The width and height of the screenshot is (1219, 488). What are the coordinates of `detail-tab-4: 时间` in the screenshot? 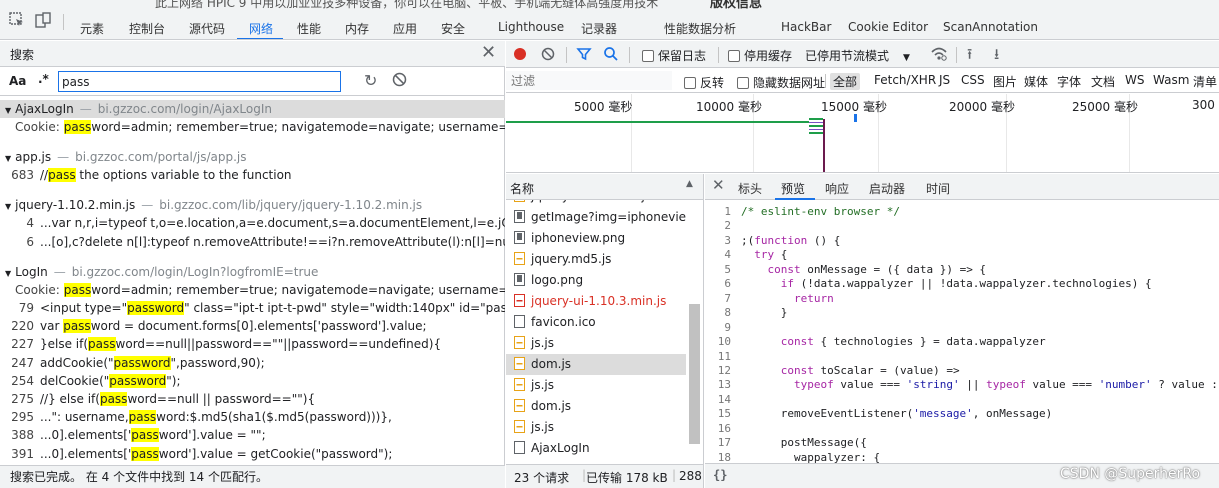 It's located at (938, 188).